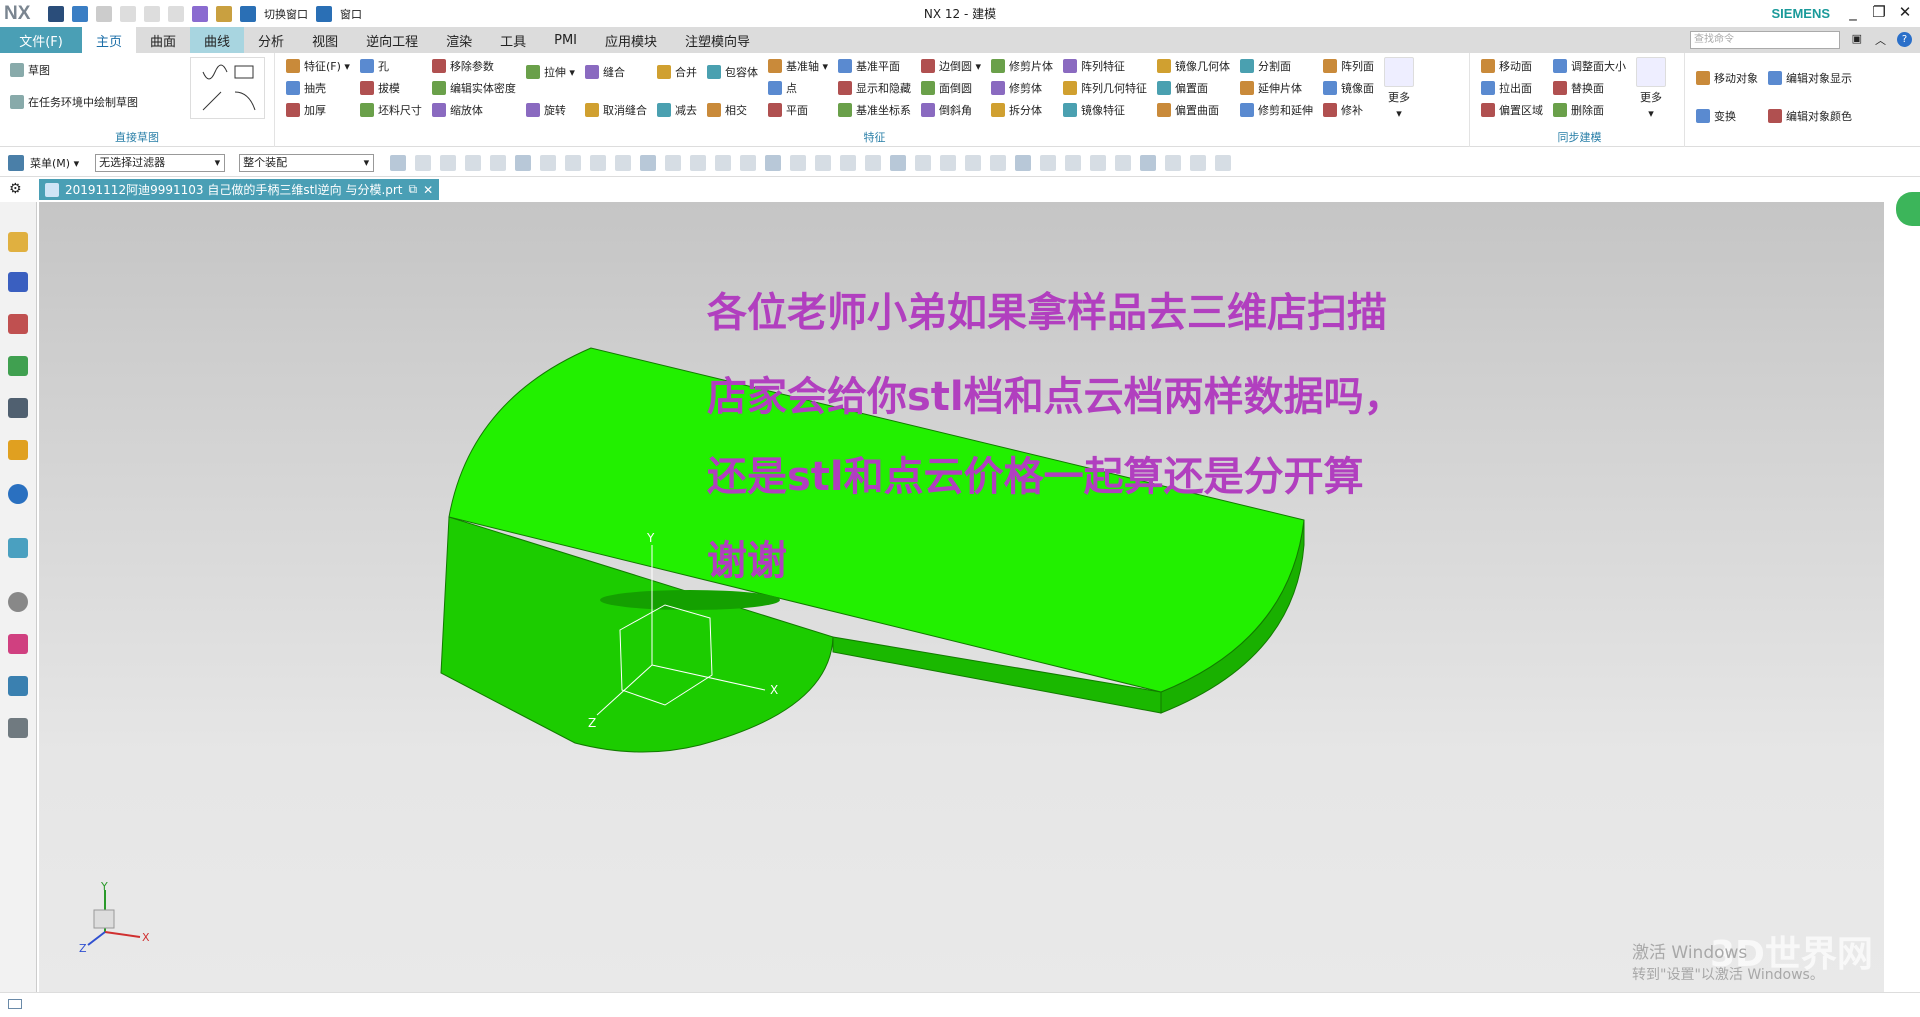  Describe the element at coordinates (951, 88) in the screenshot. I see `command-button: 面倒圆` at that location.